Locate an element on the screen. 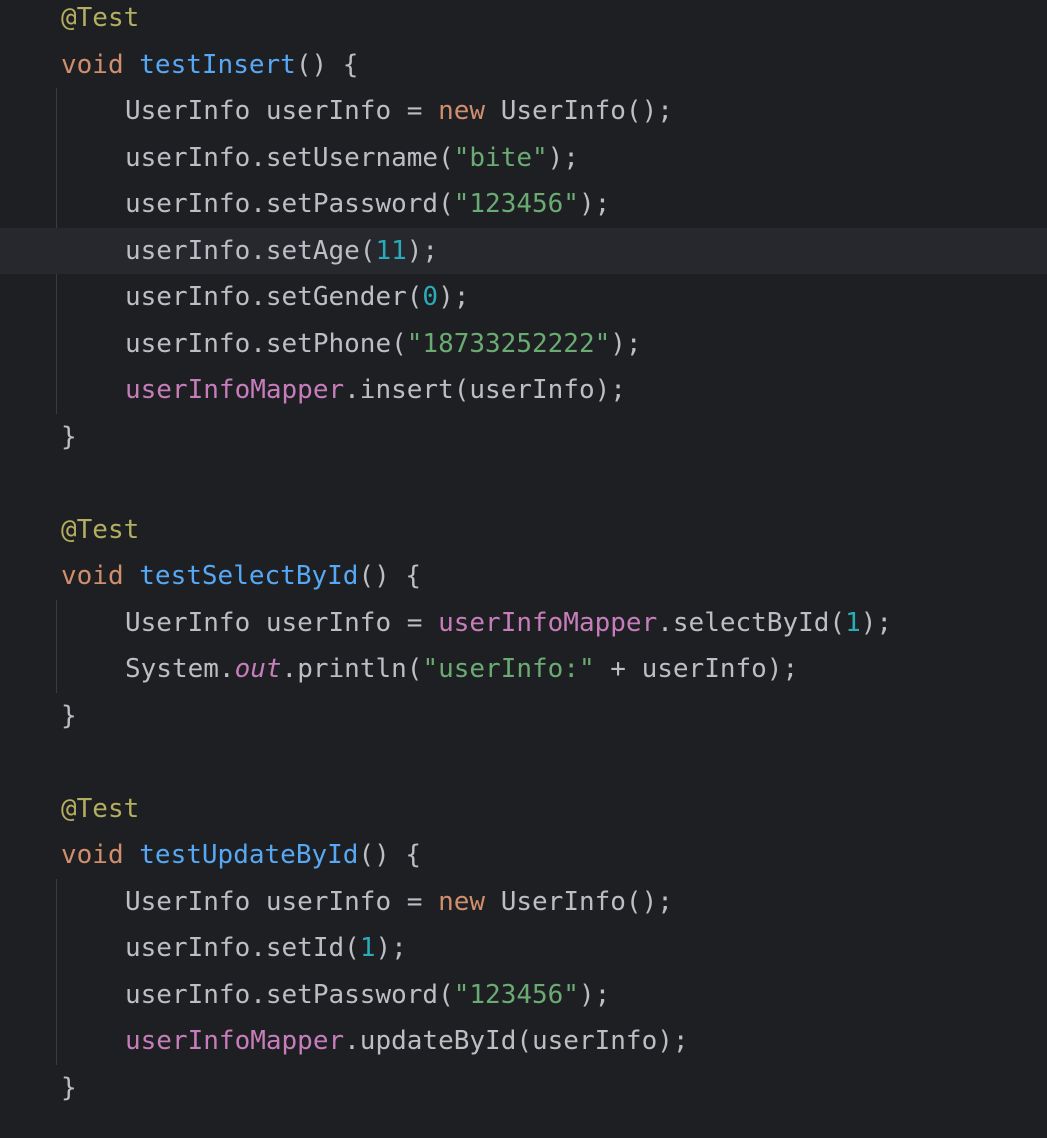 This screenshot has width=1047, height=1138. code-line: userInfo.setPhone("18733252222"); is located at coordinates (523, 344).